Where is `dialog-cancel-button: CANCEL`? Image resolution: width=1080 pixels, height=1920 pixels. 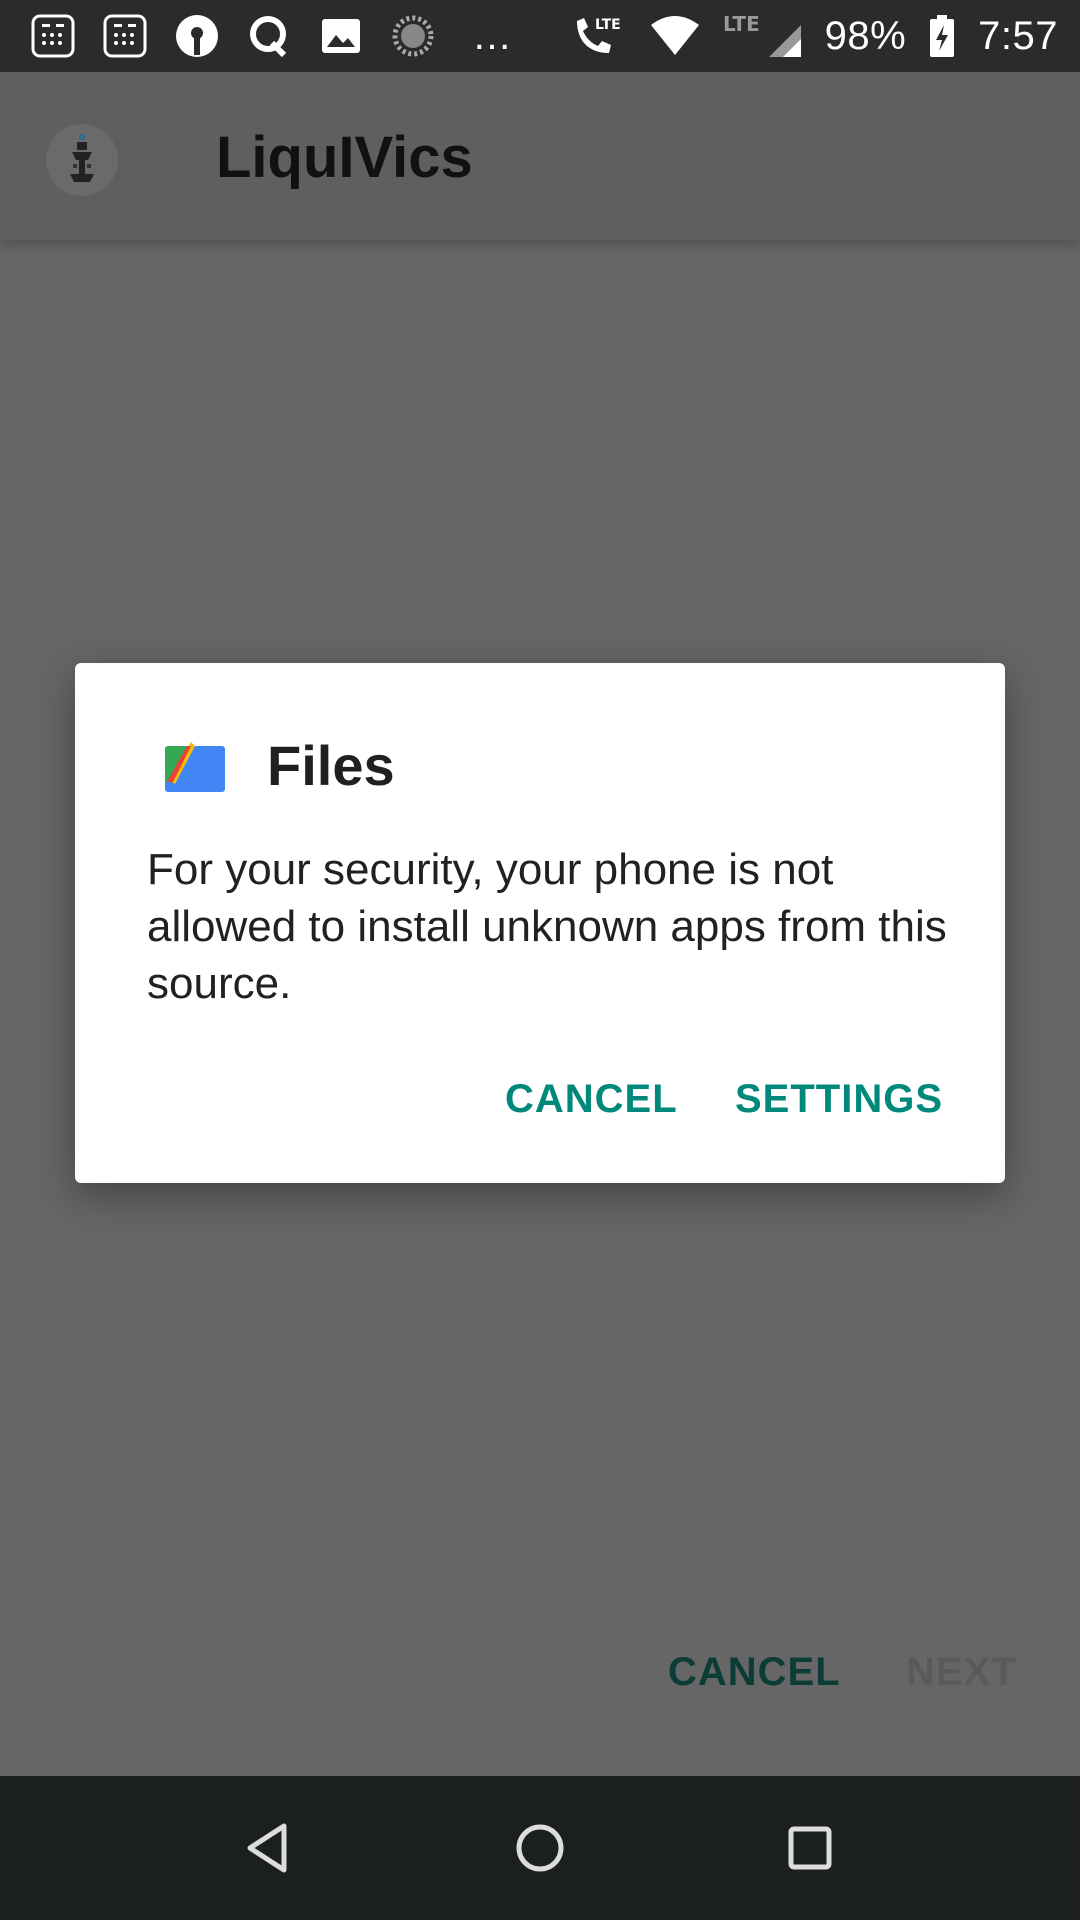
dialog-cancel-button: CANCEL is located at coordinates (591, 1099).